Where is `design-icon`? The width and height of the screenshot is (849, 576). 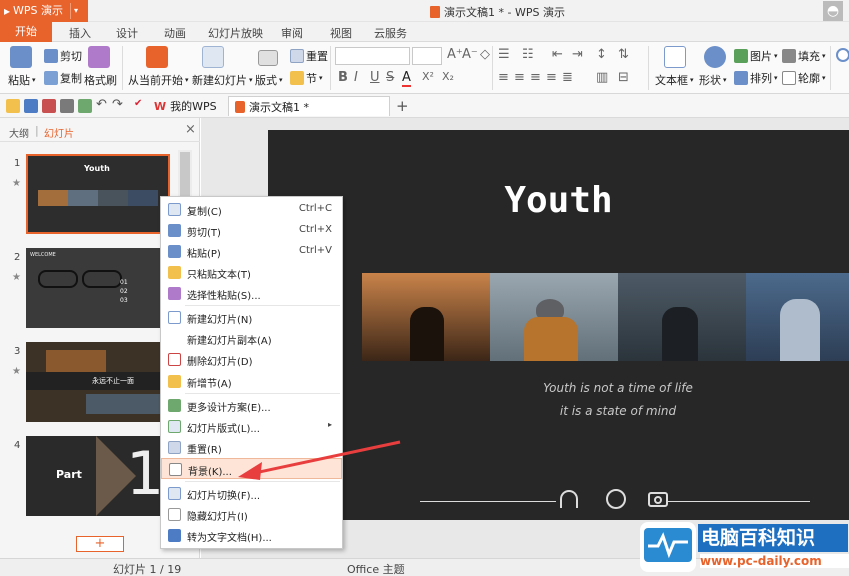 design-icon is located at coordinates (174, 405).